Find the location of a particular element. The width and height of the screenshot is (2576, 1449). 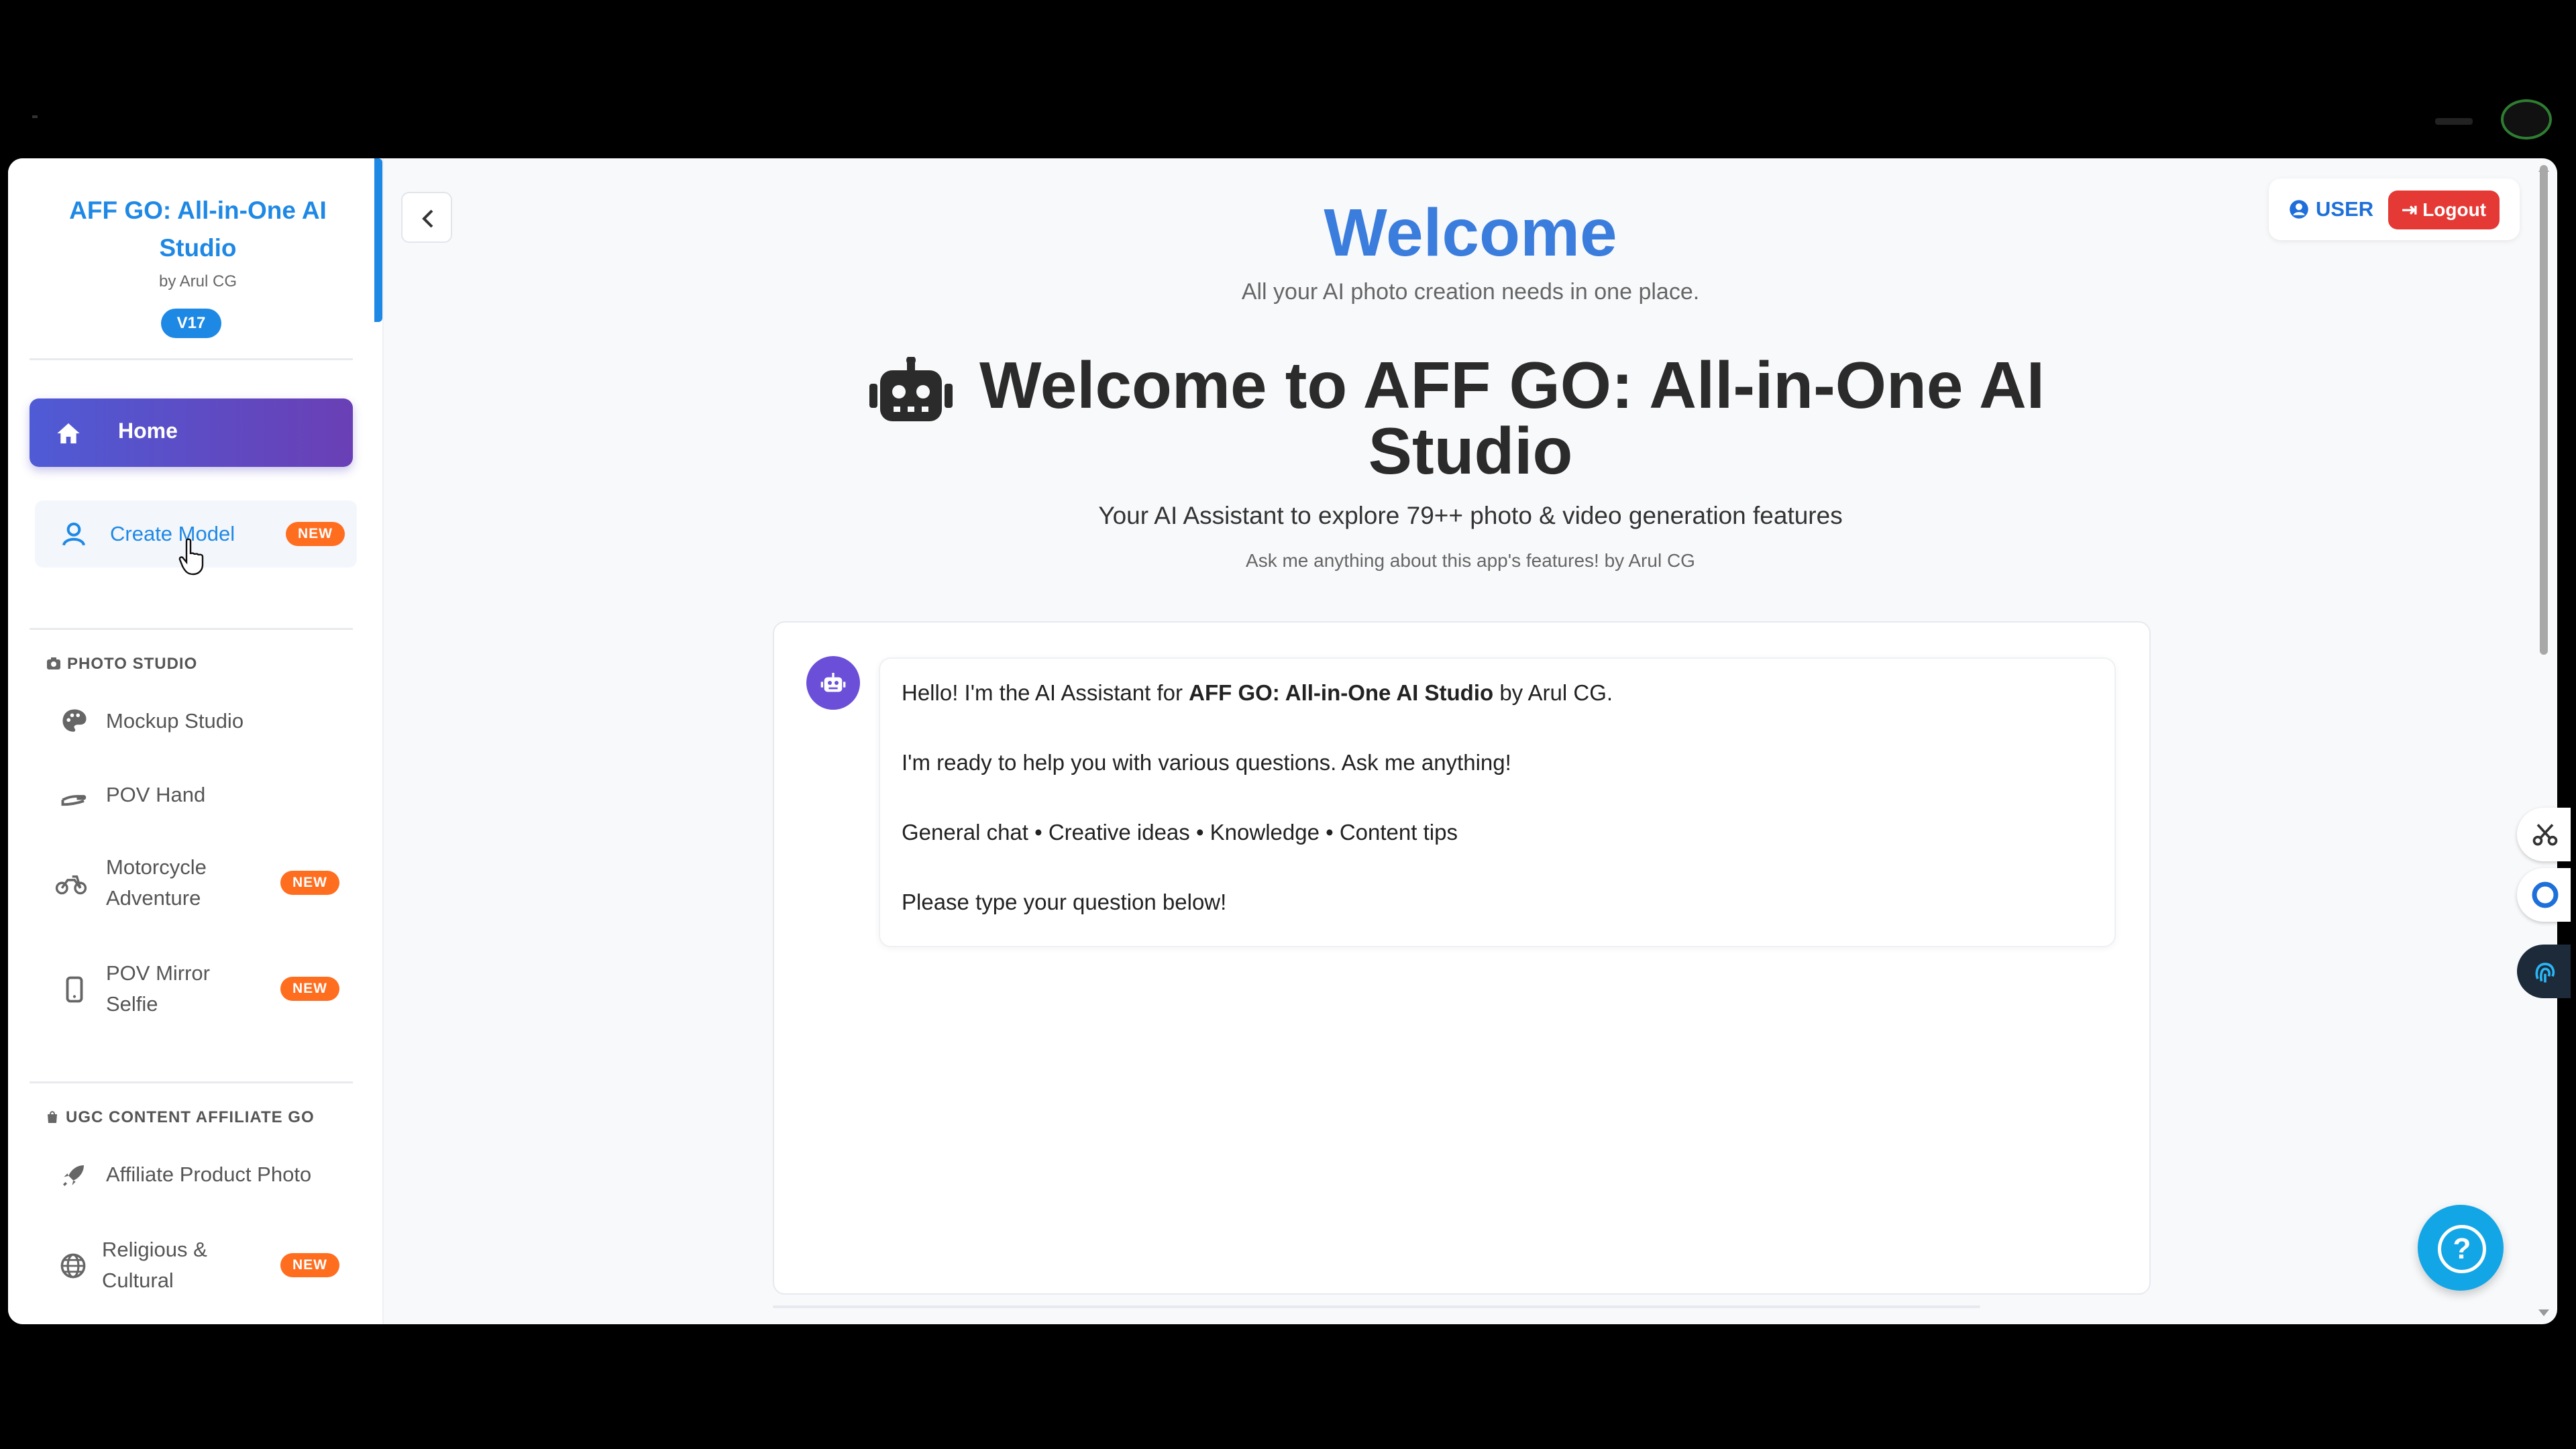

bag-icon is located at coordinates (52, 1117).